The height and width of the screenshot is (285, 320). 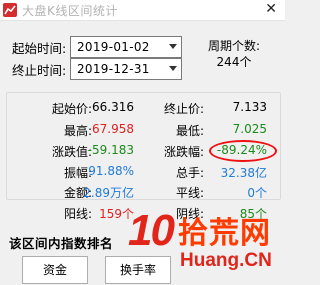 I want to click on volume-label: 总手:, so click(x=189, y=173).